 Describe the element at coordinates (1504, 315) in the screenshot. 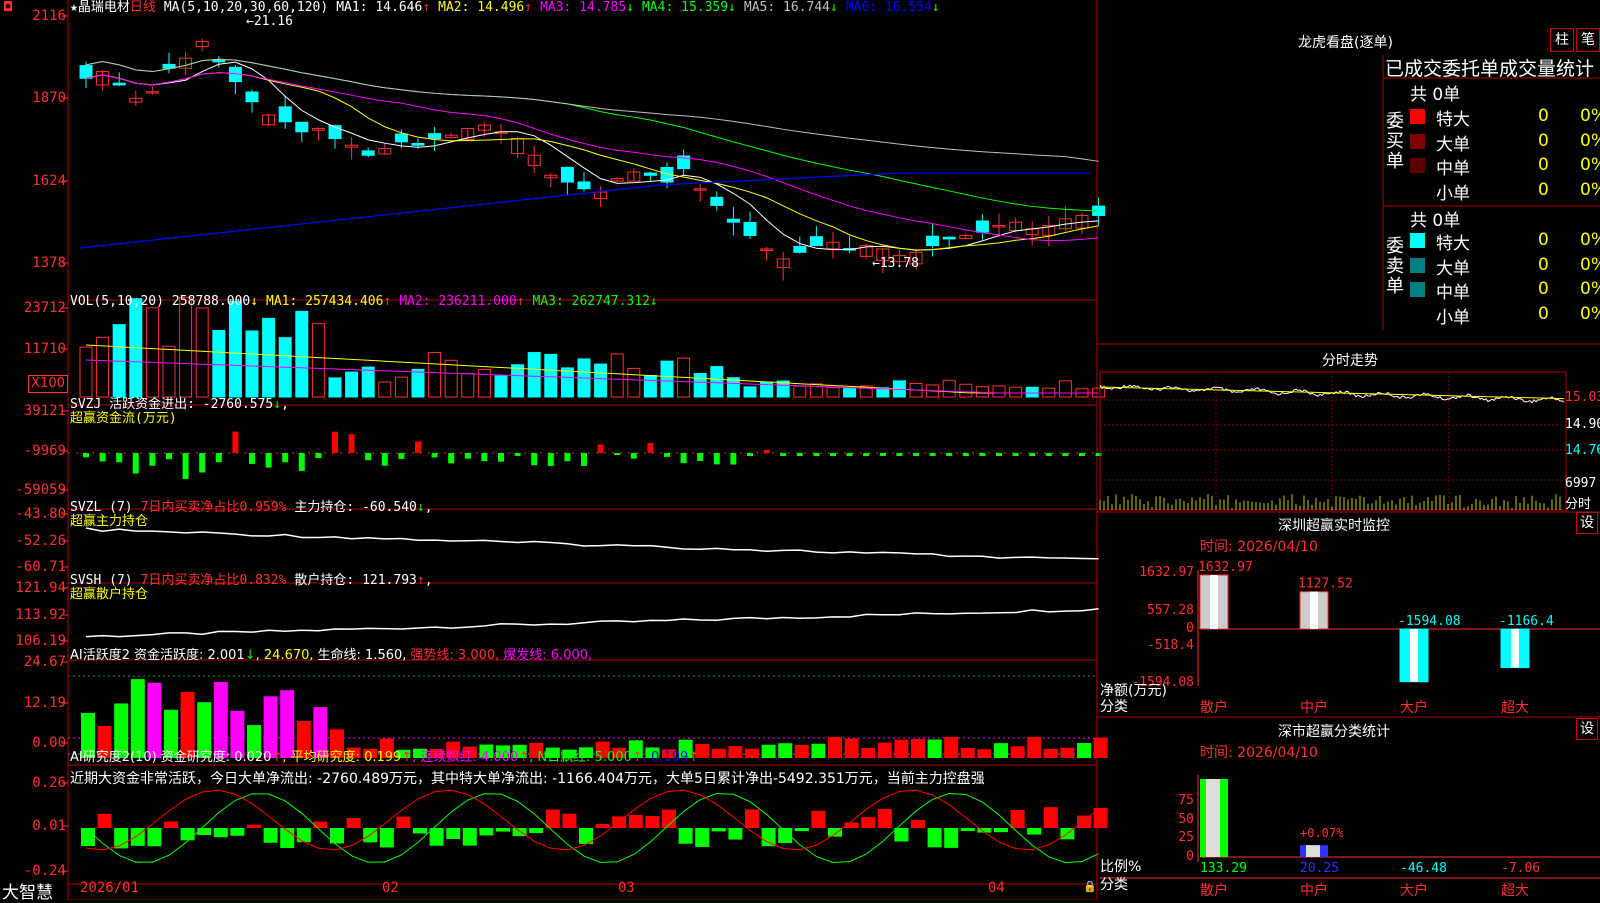

I see `sell-row-4: 小单 0 0%` at that location.